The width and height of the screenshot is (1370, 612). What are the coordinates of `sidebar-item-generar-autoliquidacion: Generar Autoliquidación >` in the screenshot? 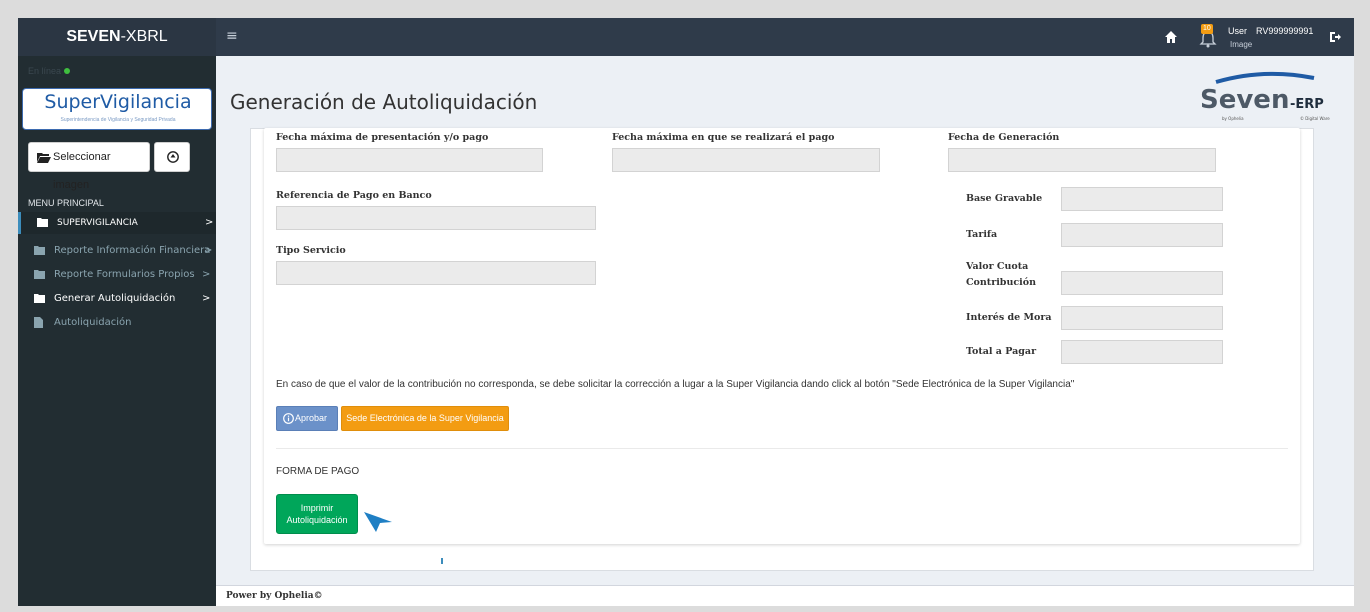 It's located at (117, 299).